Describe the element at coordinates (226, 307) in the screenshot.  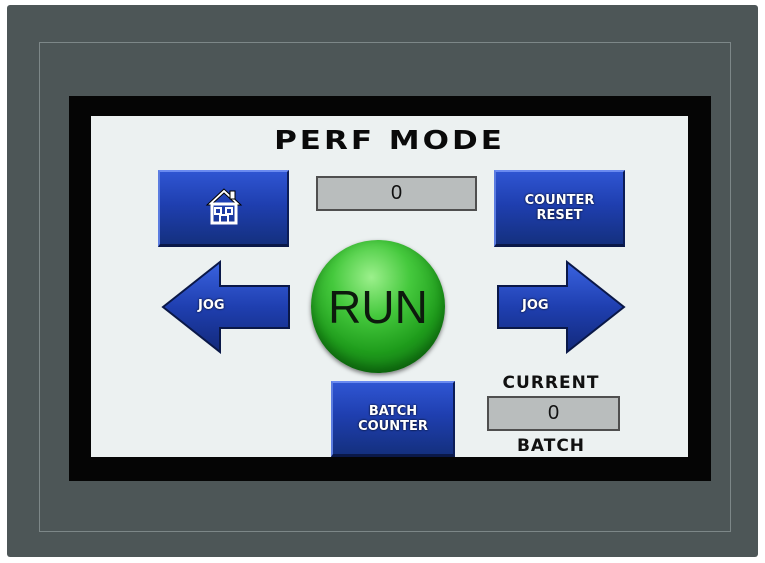
I see `jog-left-button: JOG` at that location.